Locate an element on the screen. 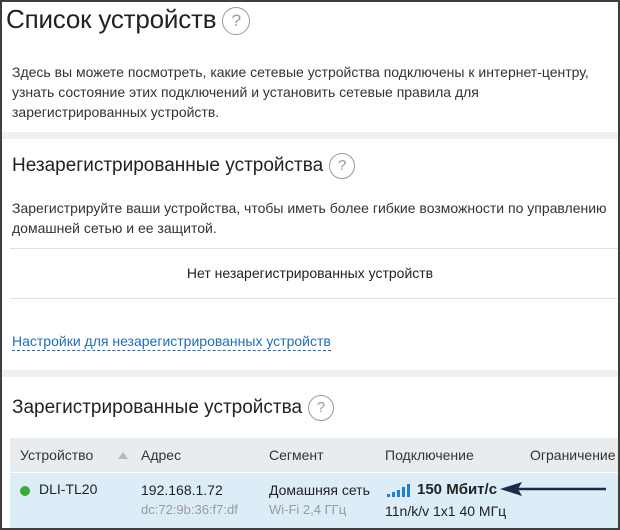 This screenshot has height=530, width=620. signal-bars-icon is located at coordinates (400, 490).